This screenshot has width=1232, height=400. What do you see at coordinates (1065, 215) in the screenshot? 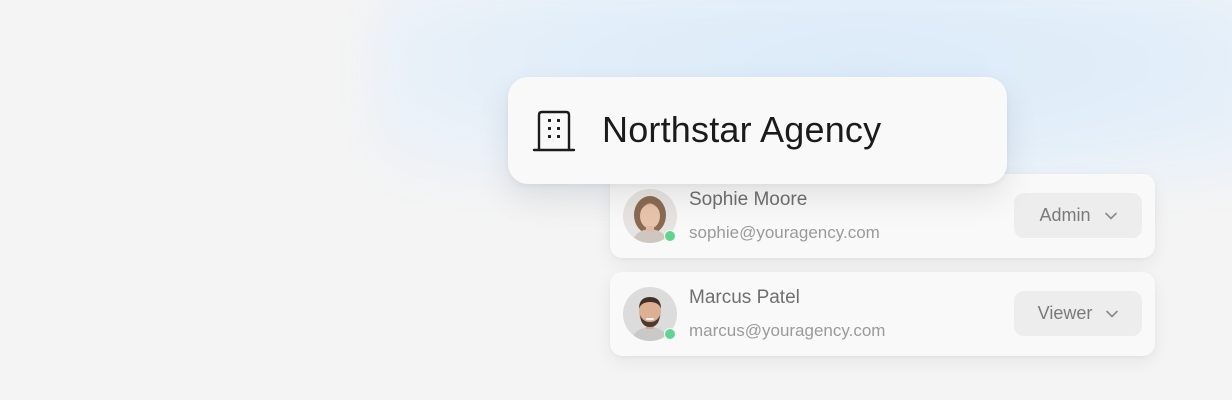
I see `role-label: Admin` at bounding box center [1065, 215].